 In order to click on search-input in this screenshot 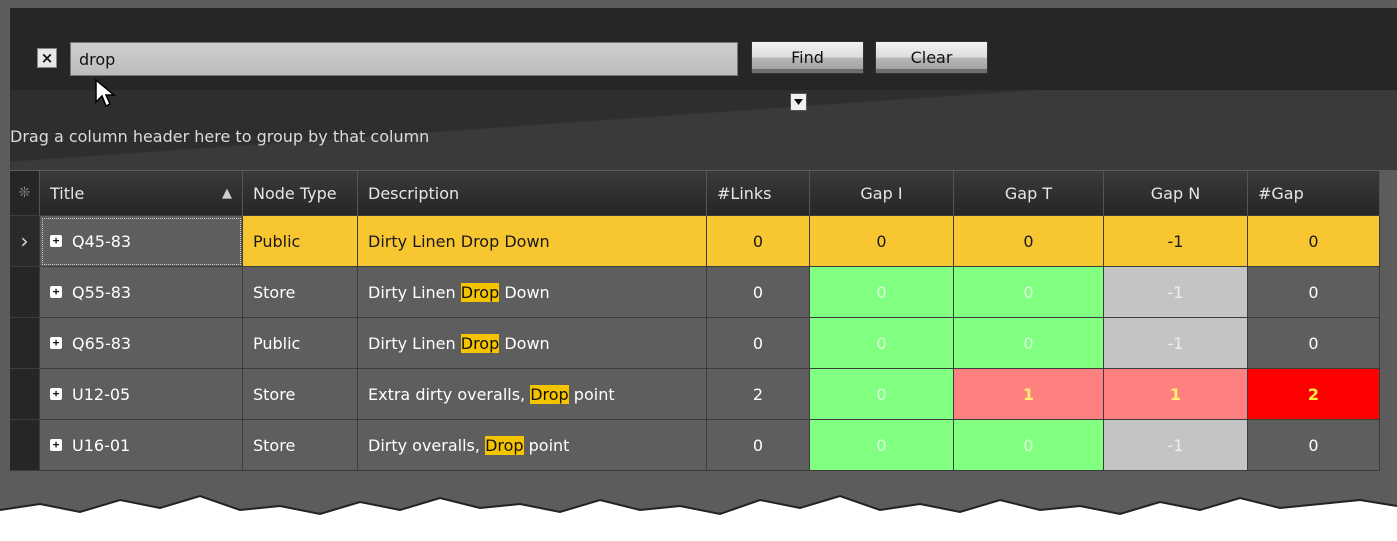, I will do `click(391, 59)`.